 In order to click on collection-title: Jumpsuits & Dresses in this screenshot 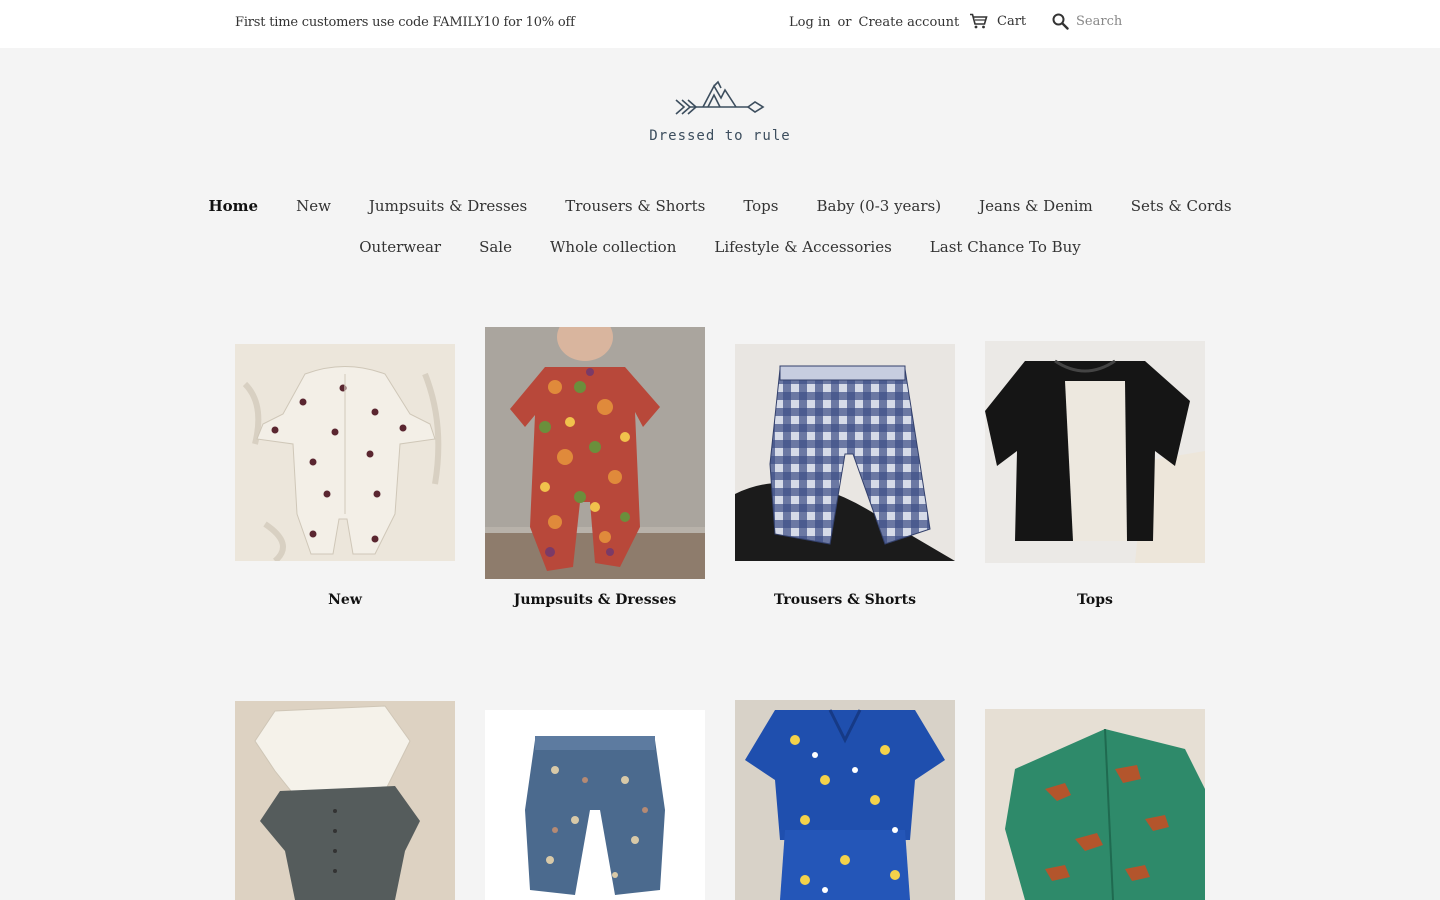, I will do `click(595, 600)`.